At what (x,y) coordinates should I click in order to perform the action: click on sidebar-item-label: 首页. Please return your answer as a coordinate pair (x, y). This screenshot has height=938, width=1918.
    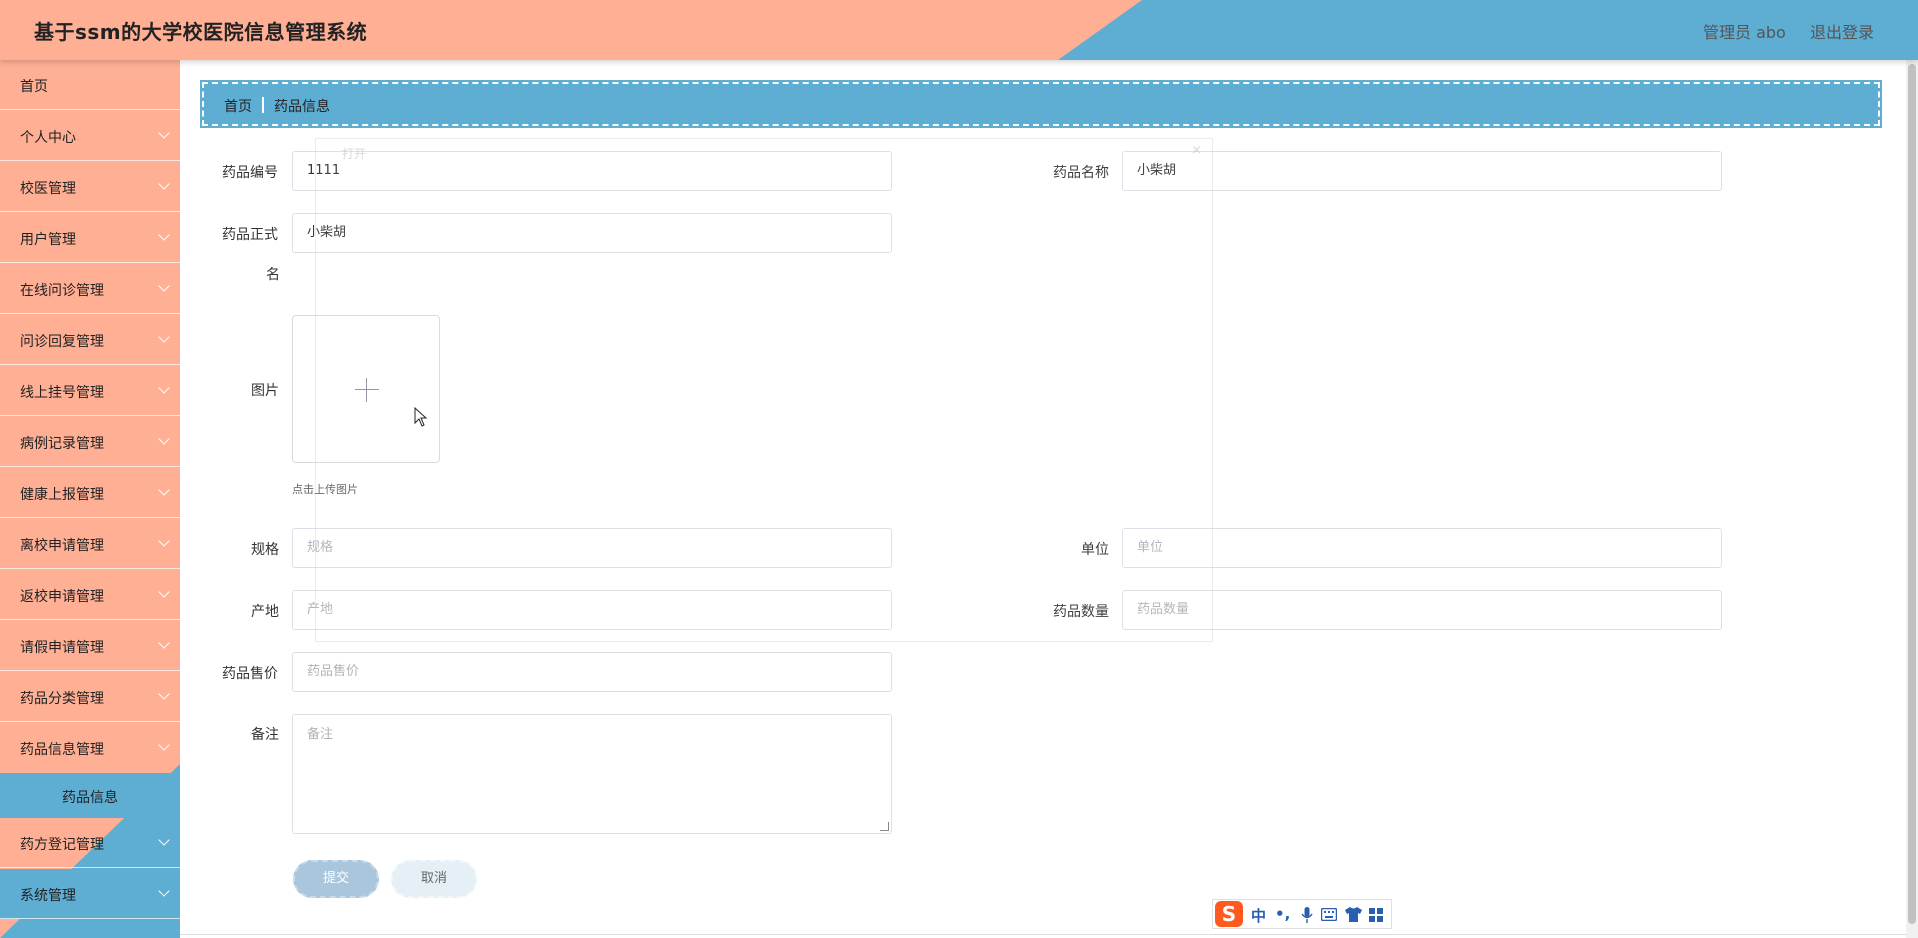
    Looking at the image, I should click on (34, 87).